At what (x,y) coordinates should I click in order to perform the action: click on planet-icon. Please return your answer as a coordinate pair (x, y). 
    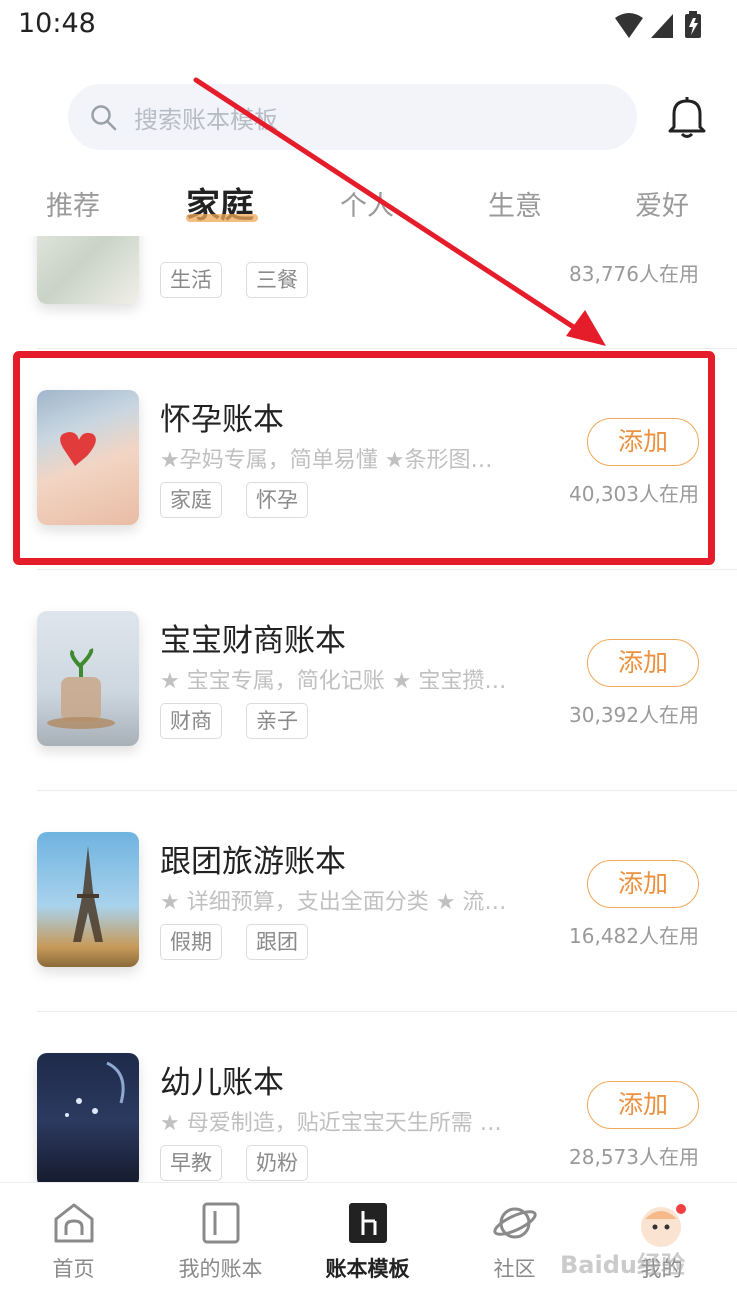
    Looking at the image, I should click on (514, 1223).